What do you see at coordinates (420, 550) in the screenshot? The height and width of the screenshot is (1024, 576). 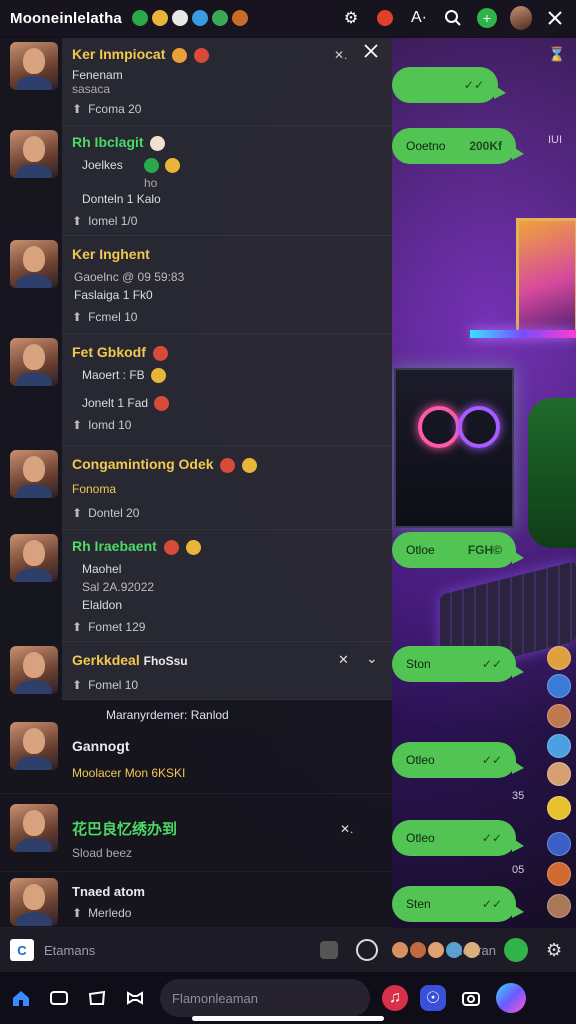 I see `bubble-text: Otloe` at bounding box center [420, 550].